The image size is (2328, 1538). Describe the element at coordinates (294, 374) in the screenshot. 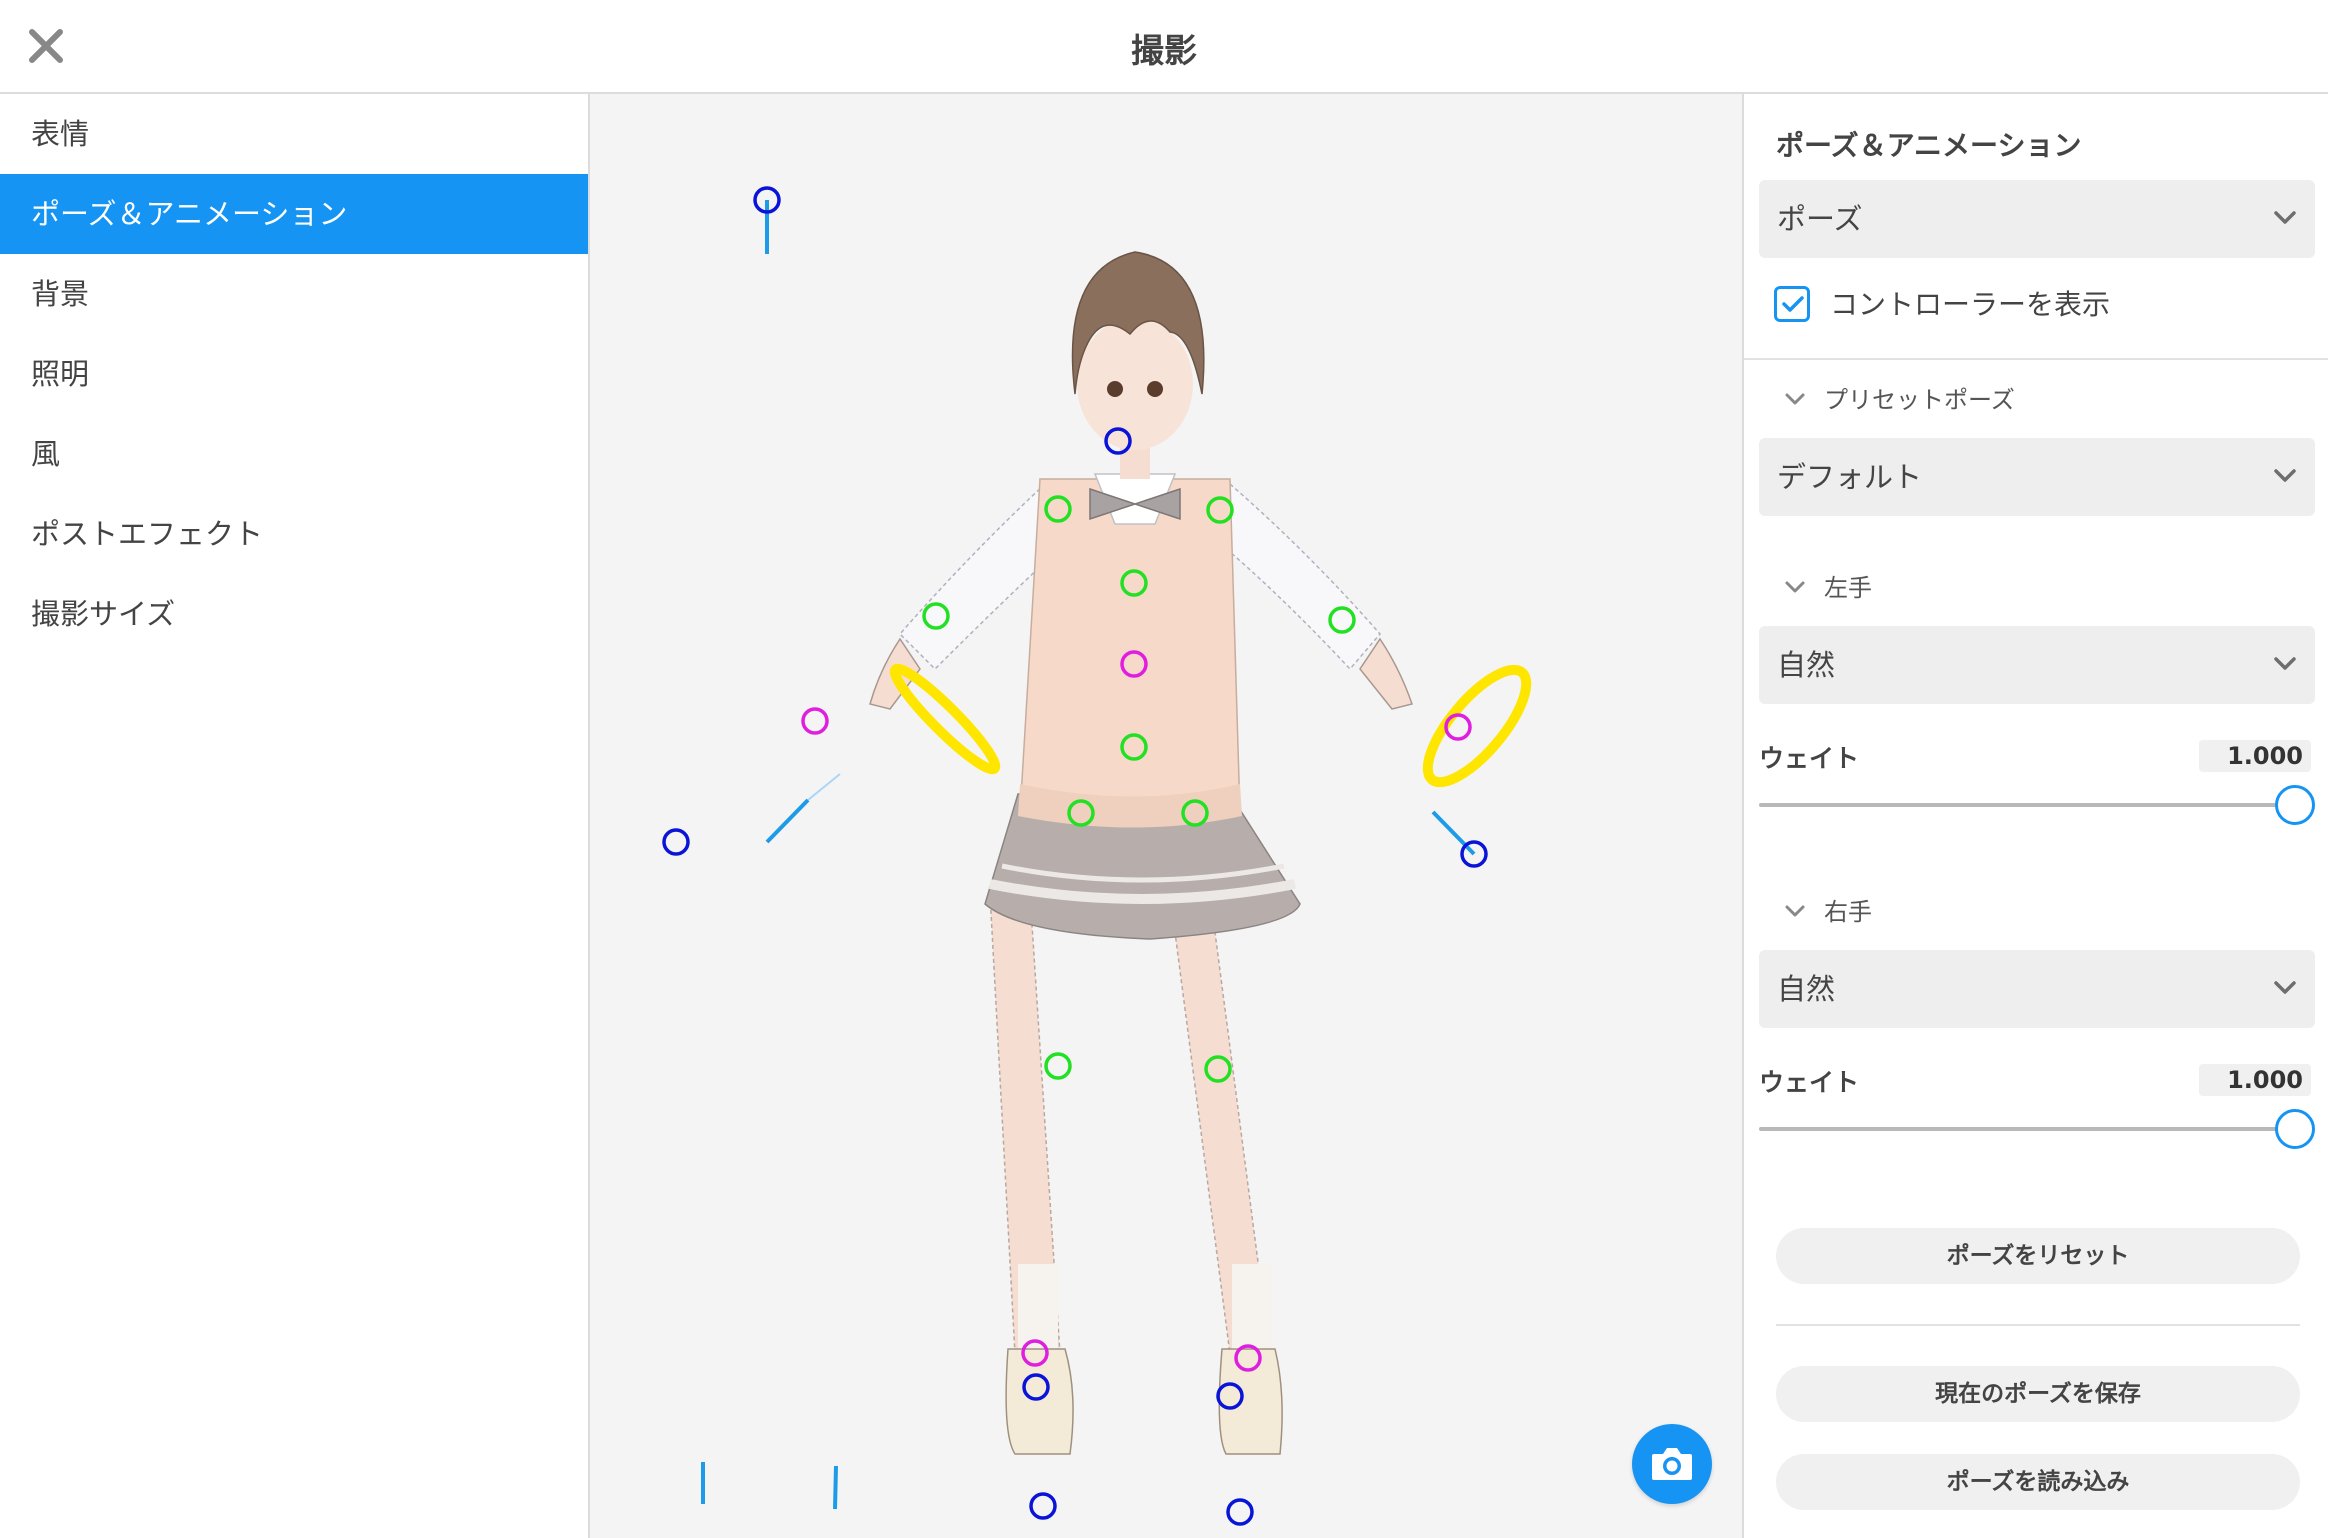

I see `sidebar-item-lighting: 照明` at that location.